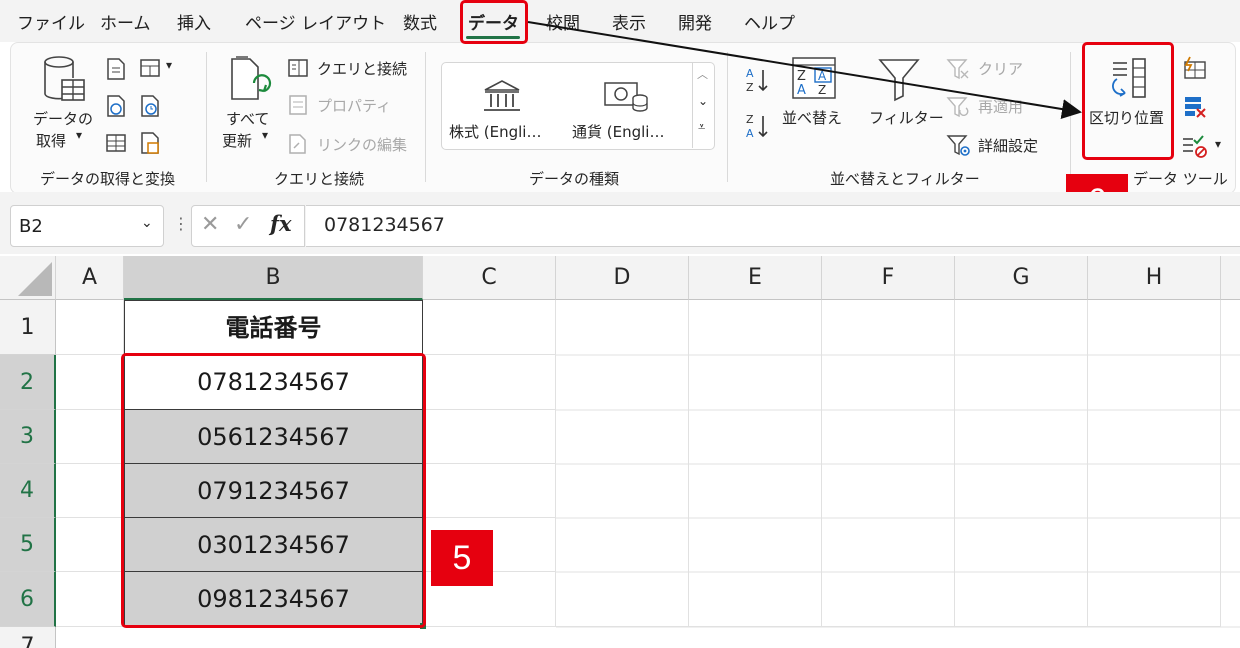 This screenshot has width=1240, height=648. I want to click on column-header-c: C, so click(489, 278).